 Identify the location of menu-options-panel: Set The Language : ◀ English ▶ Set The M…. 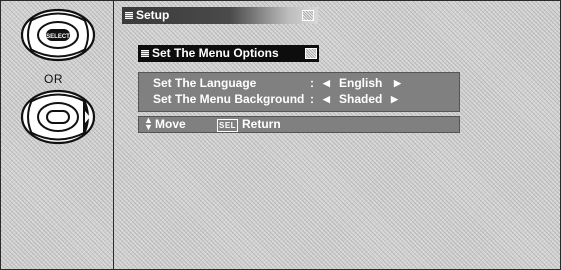
(299, 92).